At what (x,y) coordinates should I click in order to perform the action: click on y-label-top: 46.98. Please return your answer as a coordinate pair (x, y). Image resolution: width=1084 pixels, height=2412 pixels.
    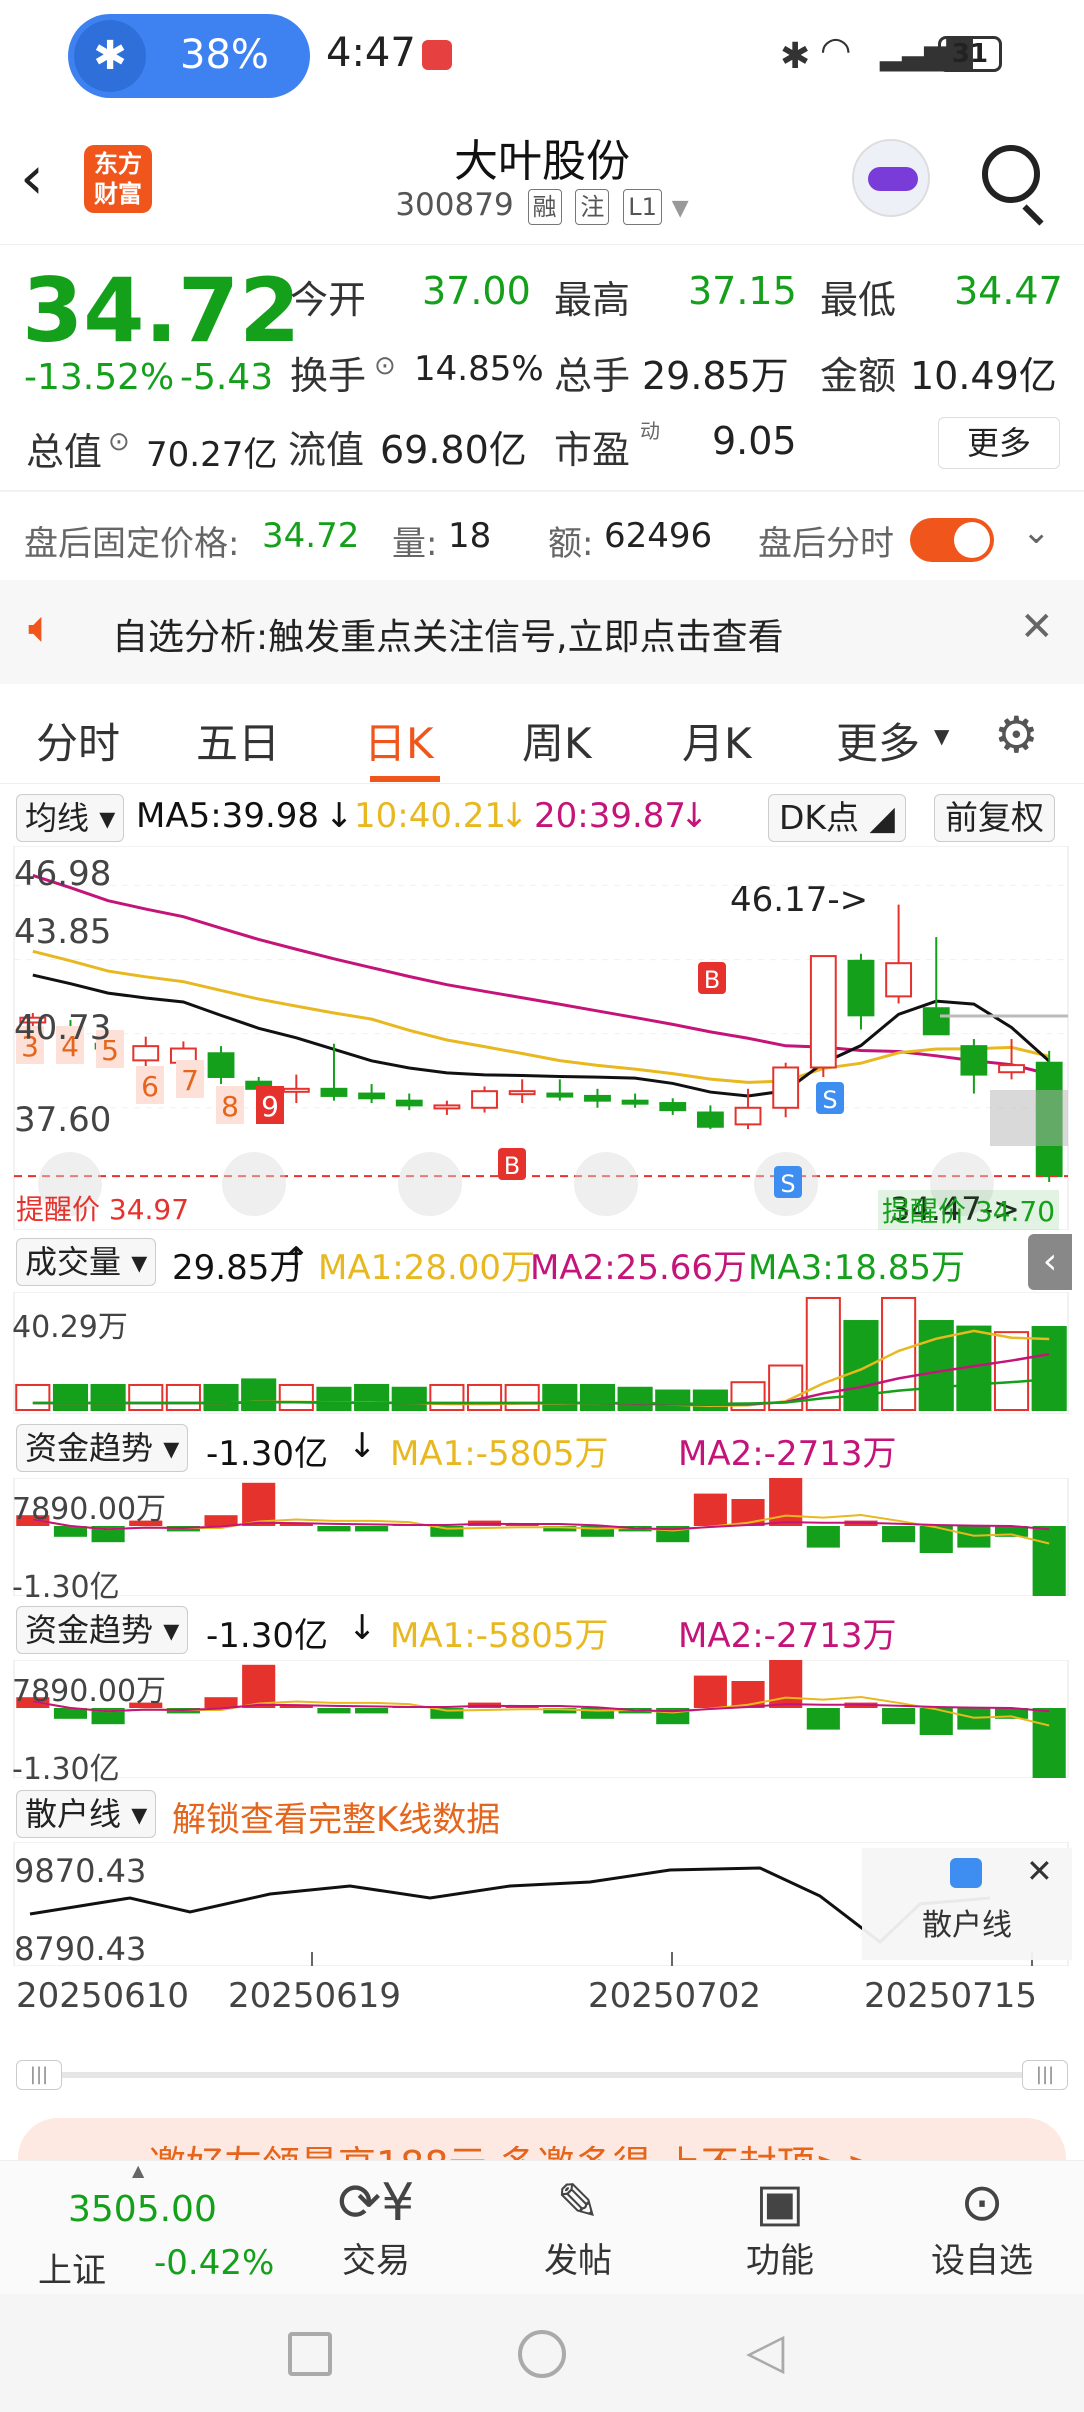
    Looking at the image, I should click on (63, 874).